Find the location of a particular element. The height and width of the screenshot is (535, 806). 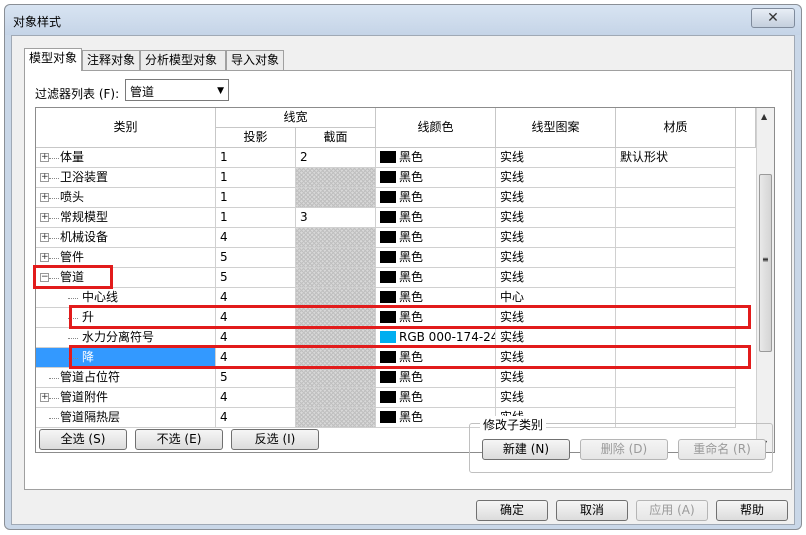

table-row: + 喷头 1 黑色 实线 is located at coordinates (396, 198).